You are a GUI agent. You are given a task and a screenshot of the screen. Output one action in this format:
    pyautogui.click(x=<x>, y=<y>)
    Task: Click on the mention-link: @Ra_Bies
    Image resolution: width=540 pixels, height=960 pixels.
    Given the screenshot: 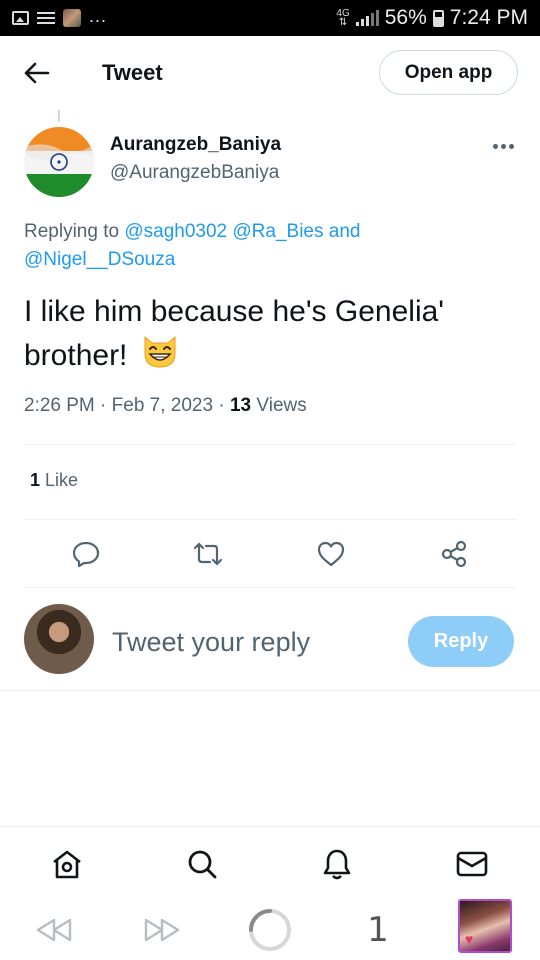 What is the action you would take?
    pyautogui.click(x=277, y=231)
    